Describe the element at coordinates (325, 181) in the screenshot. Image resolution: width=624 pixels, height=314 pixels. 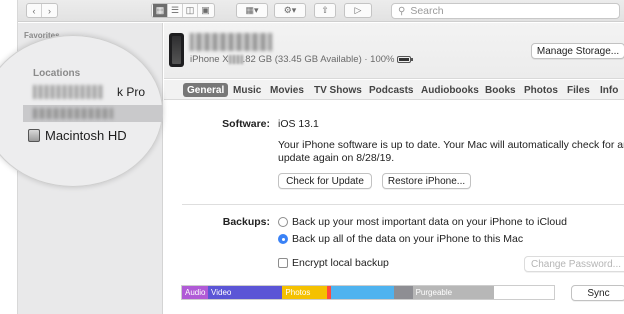
I see `check-for-update-button: Check for Update` at that location.